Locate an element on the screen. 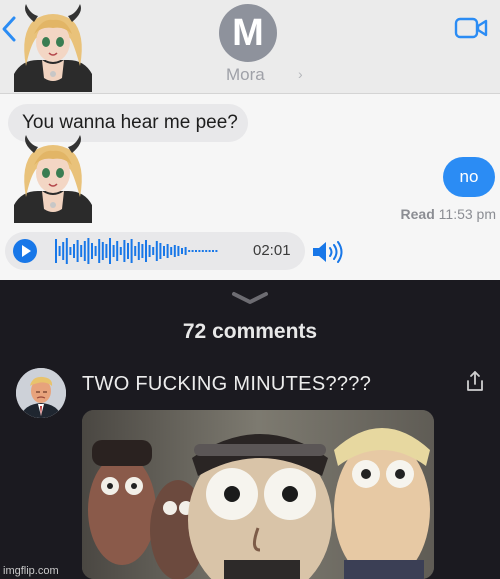 Image resolution: width=500 pixels, height=579 pixels. contact-name: Mora is located at coordinates (245, 75).